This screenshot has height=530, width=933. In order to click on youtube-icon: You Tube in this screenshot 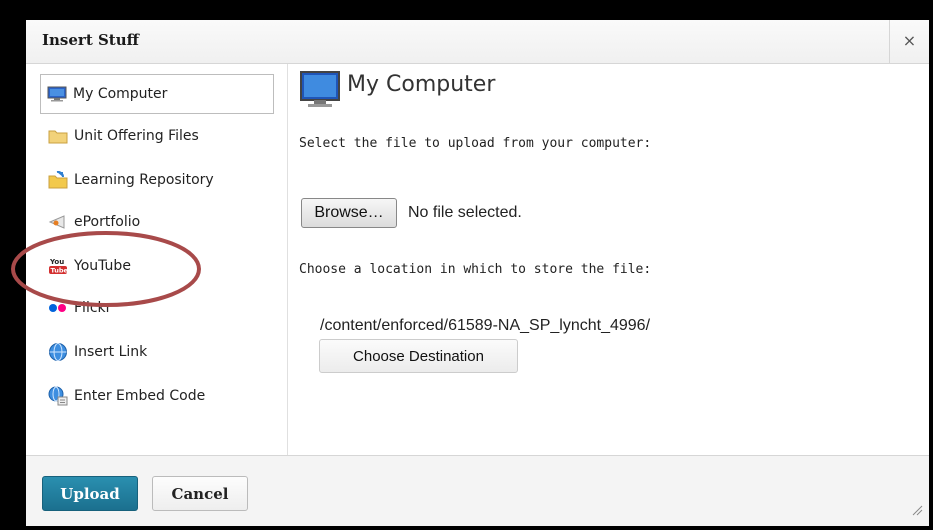, I will do `click(58, 266)`.